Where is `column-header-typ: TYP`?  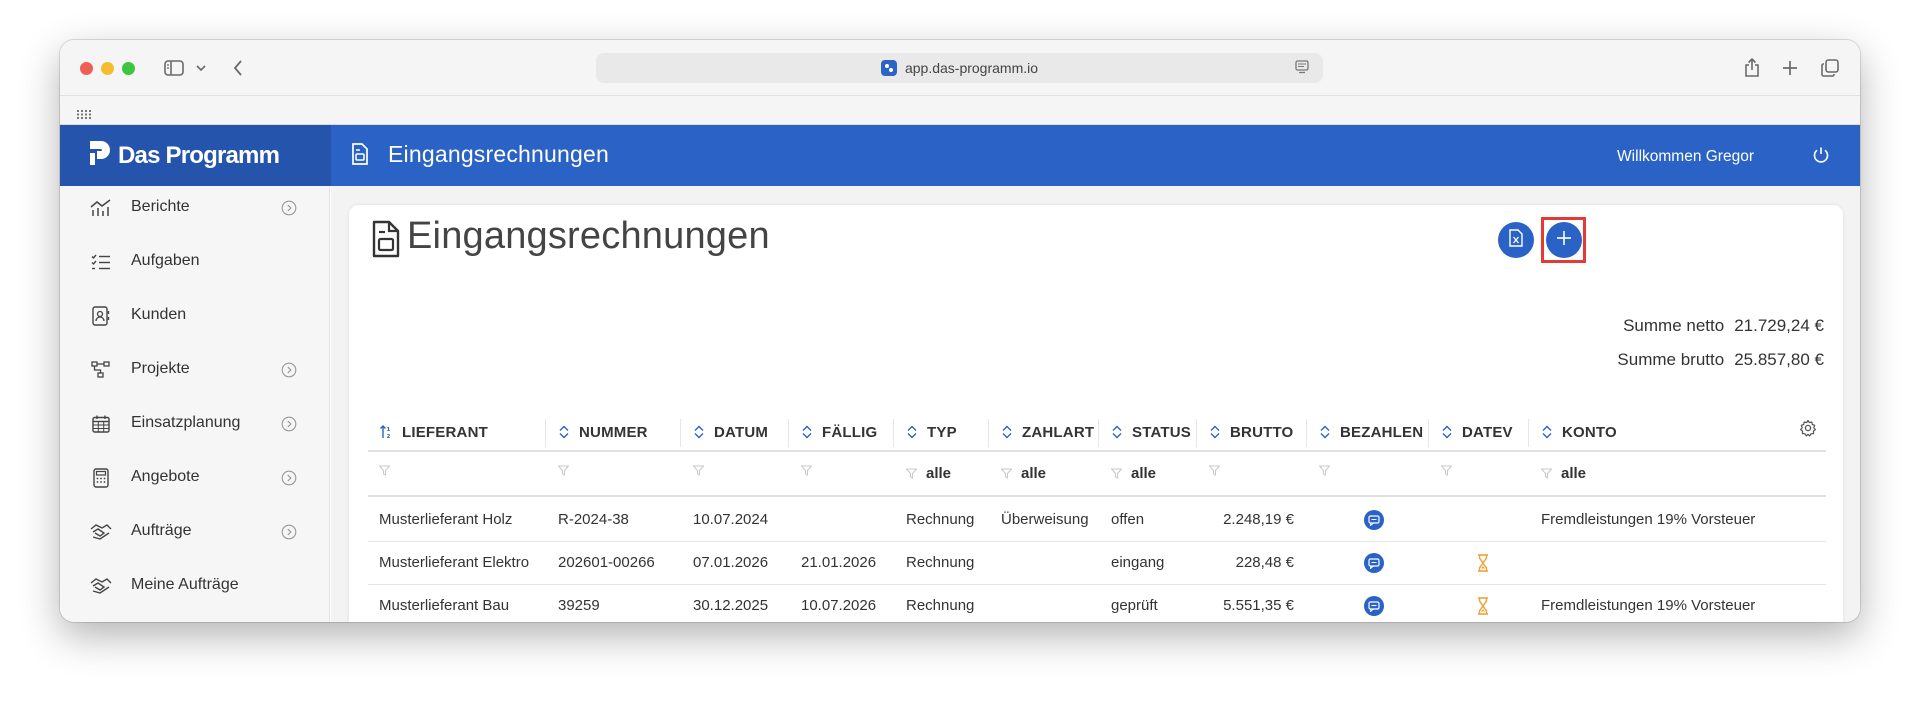
column-header-typ: TYP is located at coordinates (931, 432).